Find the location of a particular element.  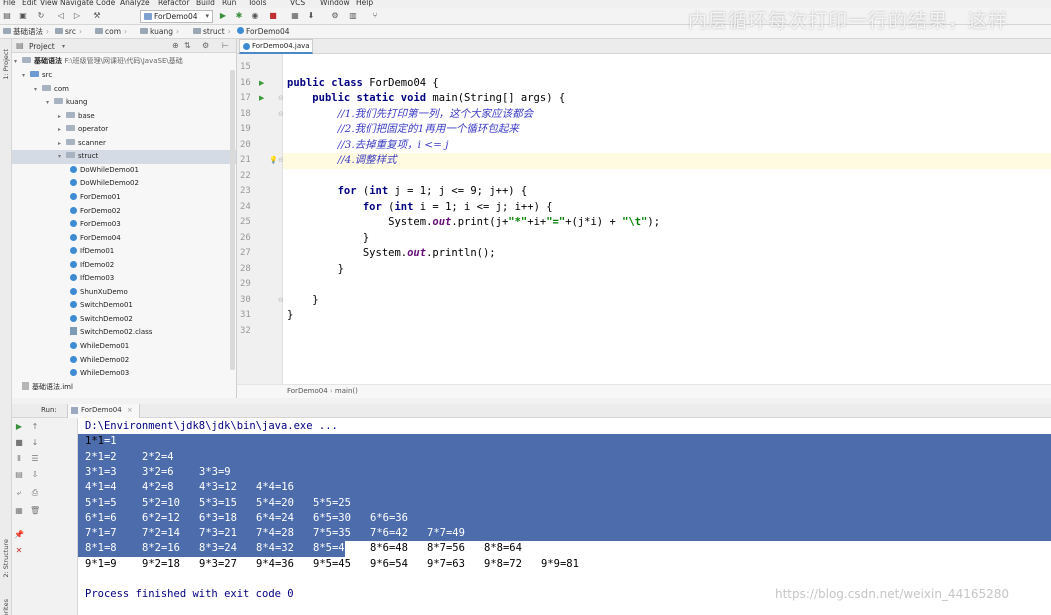

rerun-icon: ▶ is located at coordinates (19, 427).